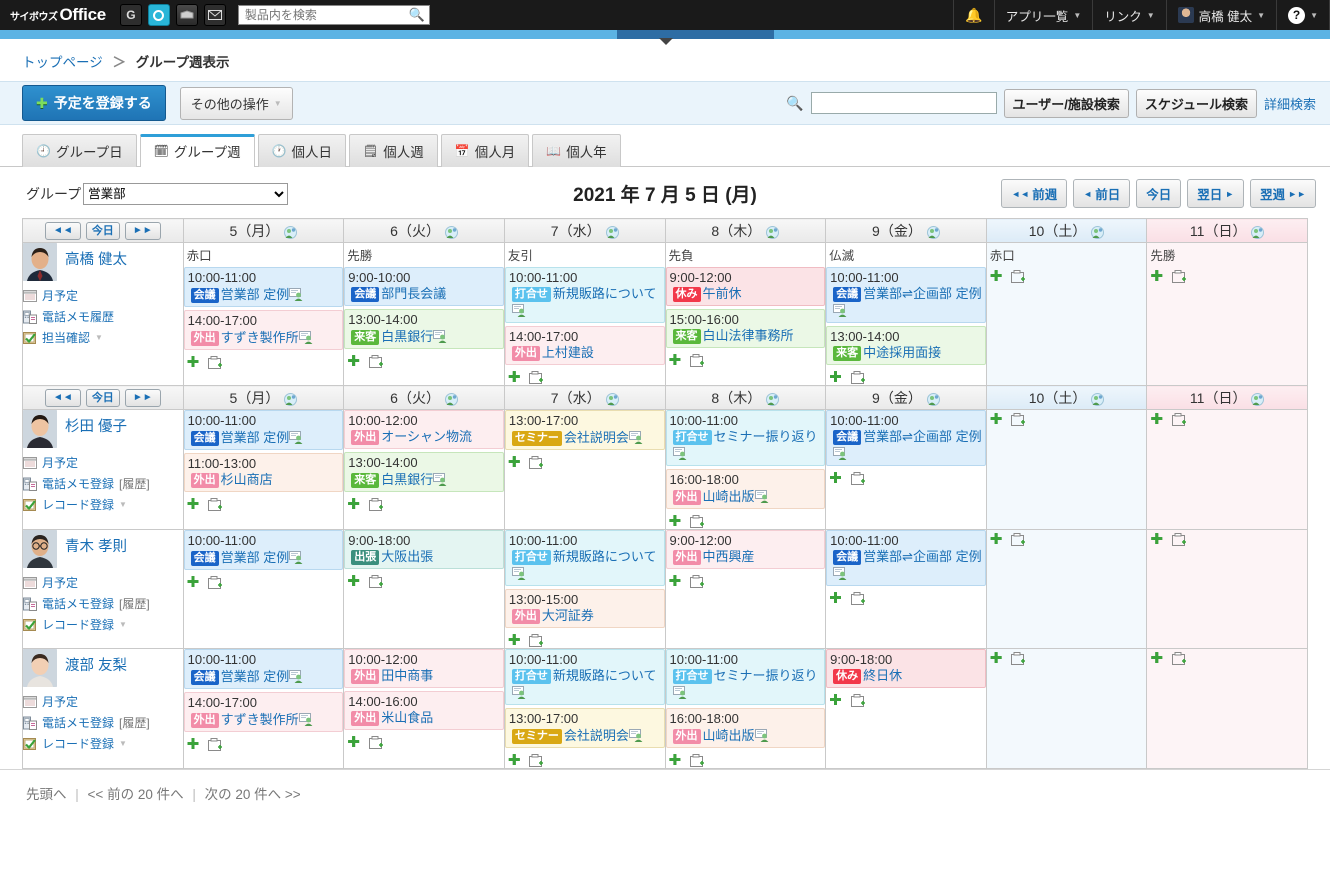 Image resolution: width=1330 pixels, height=885 pixels. Describe the element at coordinates (255, 557) in the screenshot. I see `event-title: 営業部 定例` at that location.